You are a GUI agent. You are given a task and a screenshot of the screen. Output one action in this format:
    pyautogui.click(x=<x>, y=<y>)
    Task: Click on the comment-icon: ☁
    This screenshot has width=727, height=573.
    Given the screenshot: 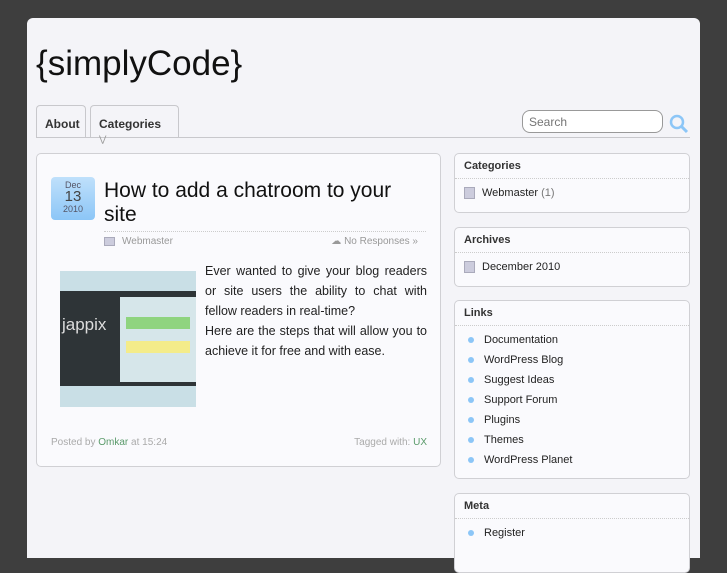 What is the action you would take?
    pyautogui.click(x=336, y=241)
    